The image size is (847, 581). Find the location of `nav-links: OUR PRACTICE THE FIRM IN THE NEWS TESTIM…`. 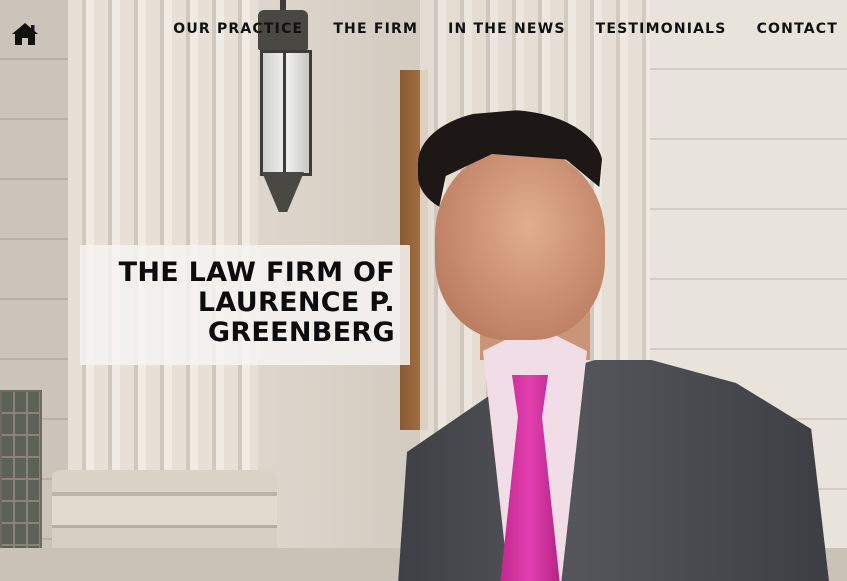

nav-links: OUR PRACTICE THE FIRM IN THE NEWS TESTIM… is located at coordinates (505, 29).